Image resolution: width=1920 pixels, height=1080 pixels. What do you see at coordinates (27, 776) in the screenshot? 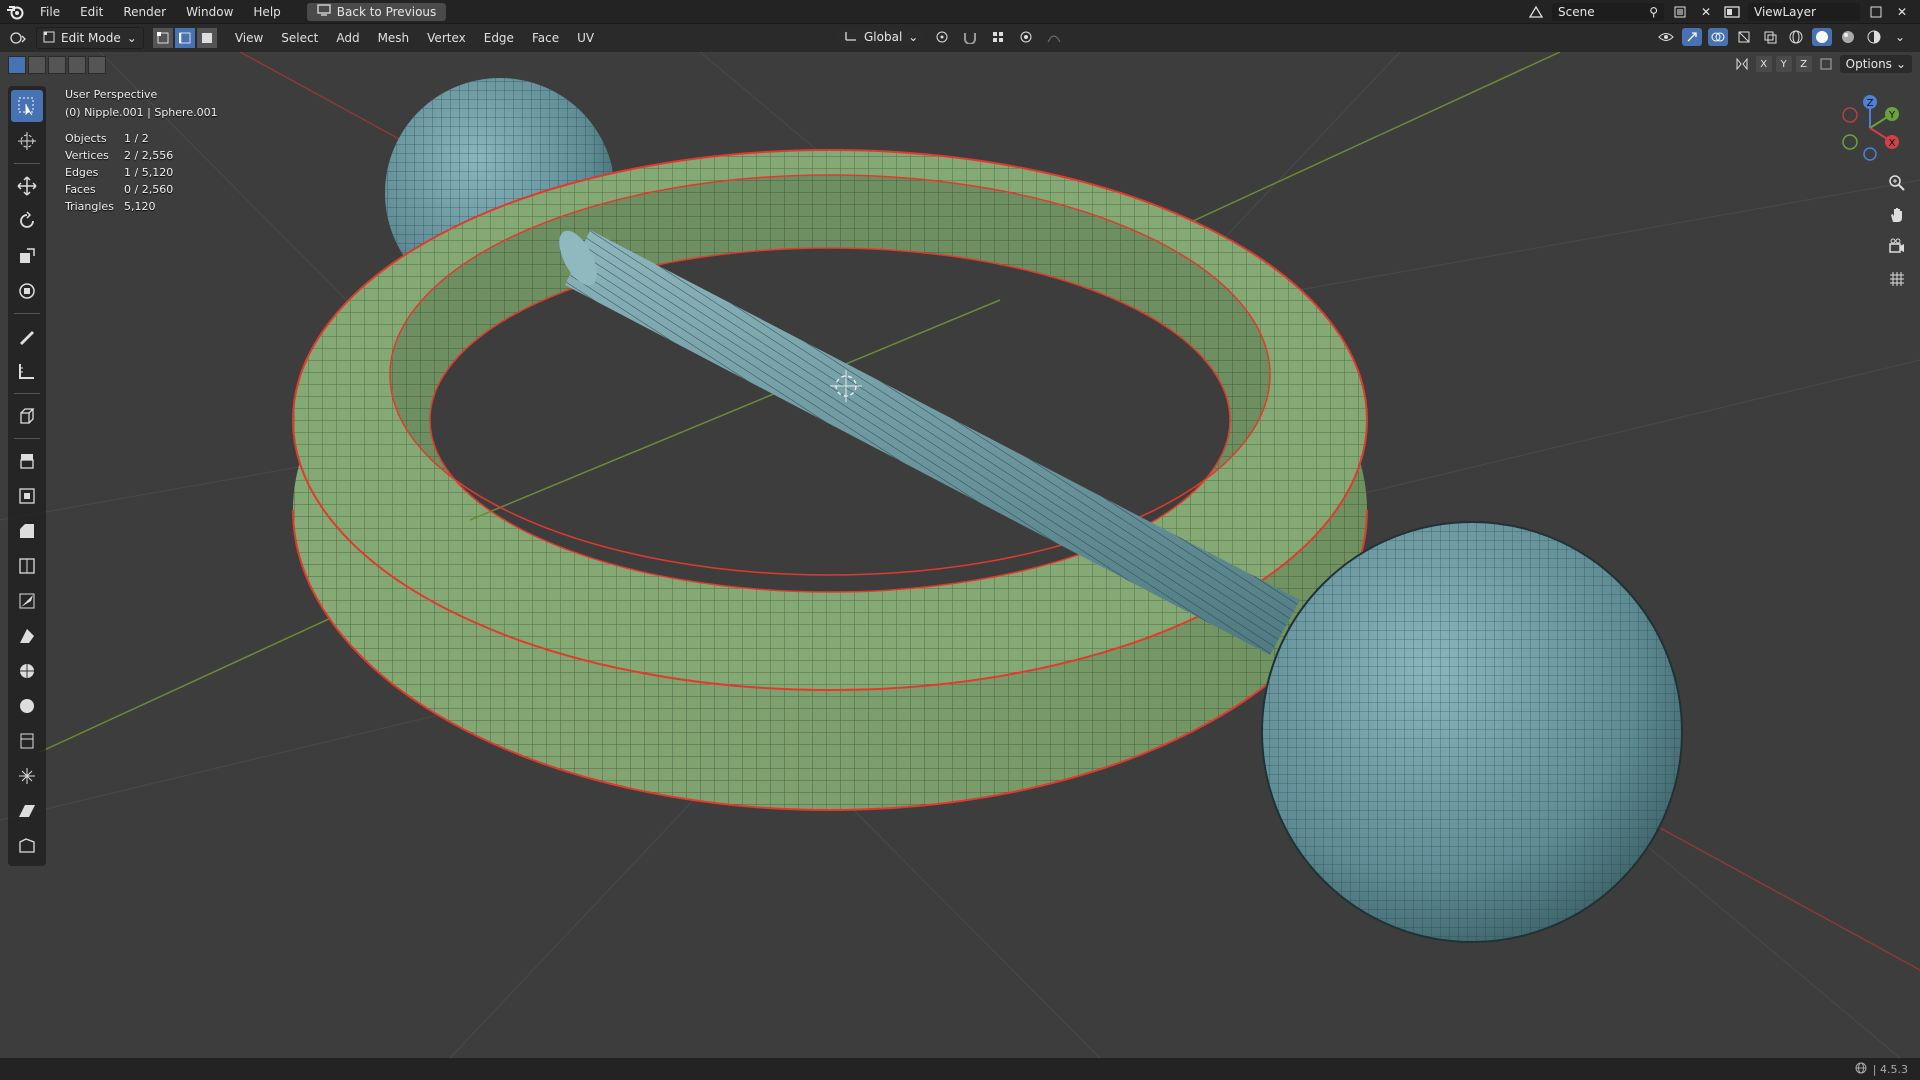
I see `shrink-fatten-tool` at bounding box center [27, 776].